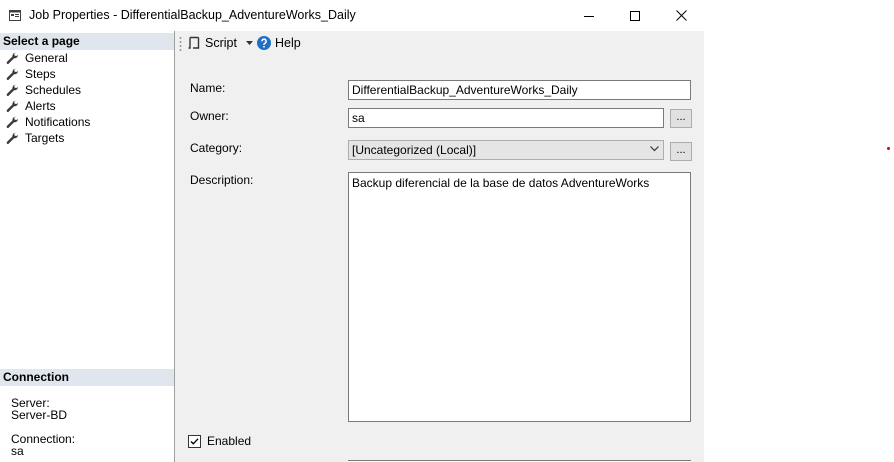 This screenshot has width=894, height=462. I want to click on owner-field, so click(506, 118).